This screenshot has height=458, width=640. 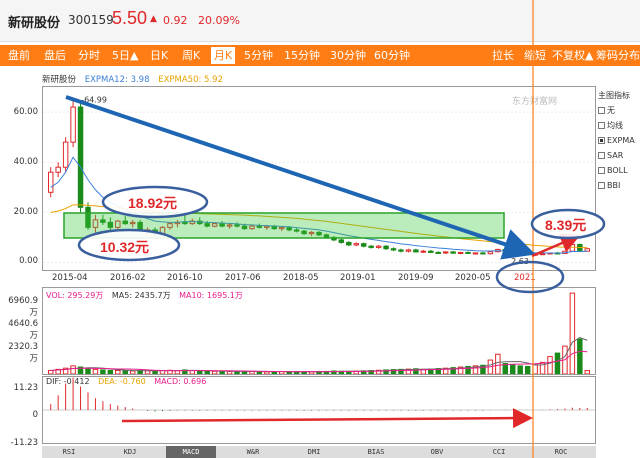 What do you see at coordinates (35, 415) in the screenshot?
I see `macd-tick: 0` at bounding box center [35, 415].